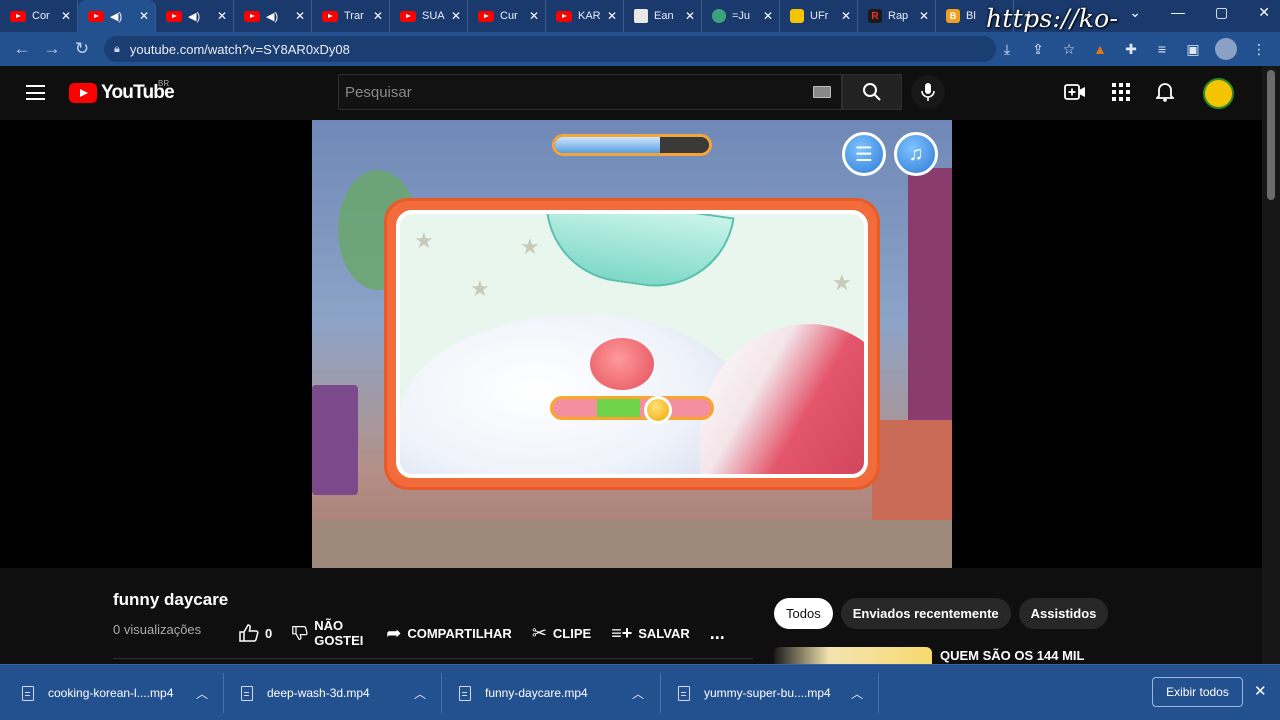 The height and width of the screenshot is (720, 1280). I want to click on tab-3: ◀) ✕, so click(195, 16).